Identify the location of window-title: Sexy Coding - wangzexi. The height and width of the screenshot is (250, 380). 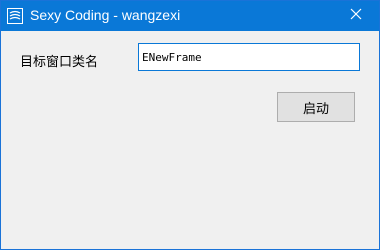
(105, 15).